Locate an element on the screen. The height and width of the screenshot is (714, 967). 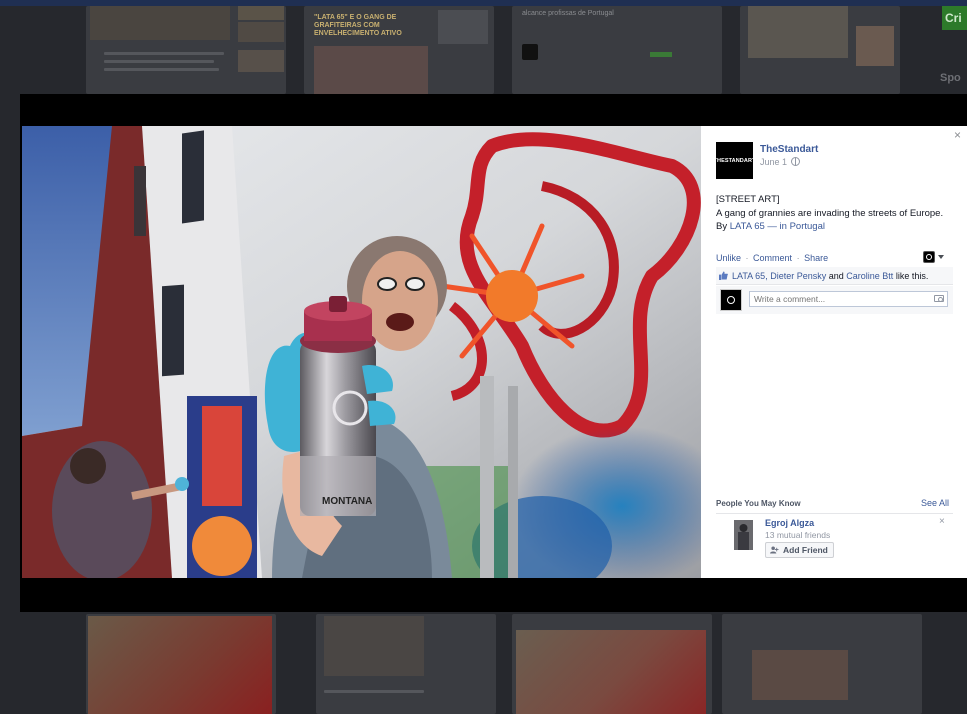
likes-and: and is located at coordinates (836, 276).